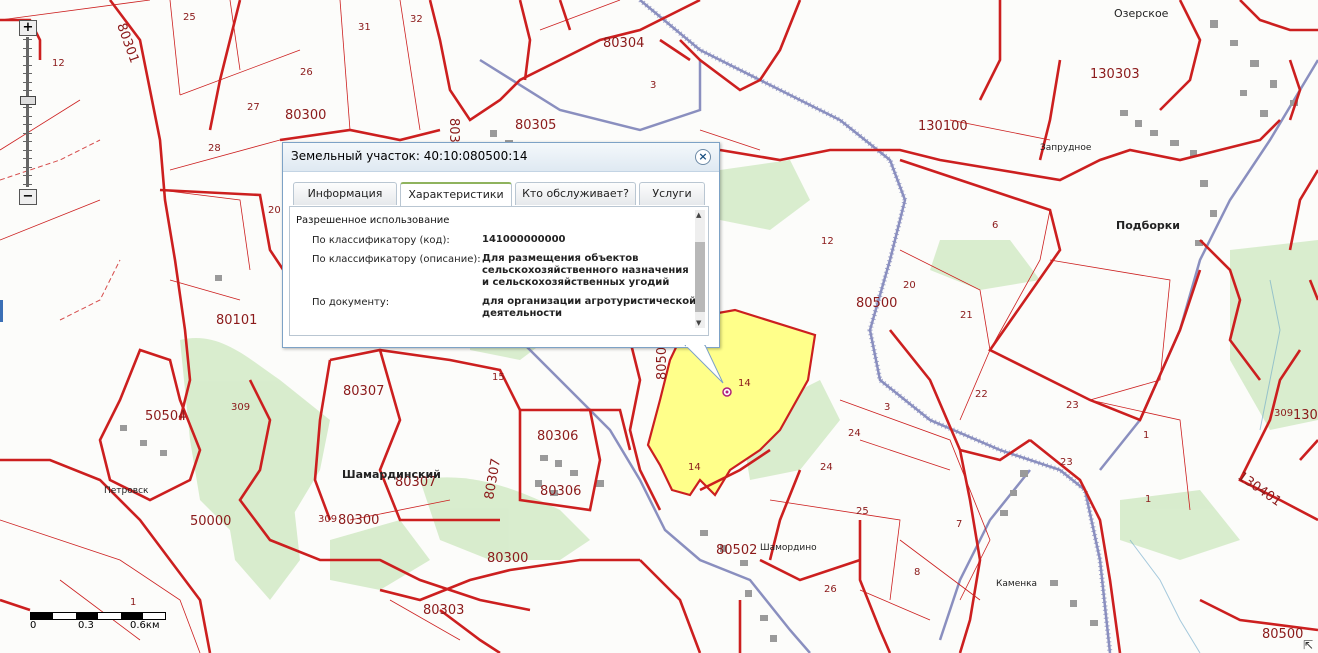 The height and width of the screenshot is (653, 1318). I want to click on place-name: Подборки, so click(1148, 225).